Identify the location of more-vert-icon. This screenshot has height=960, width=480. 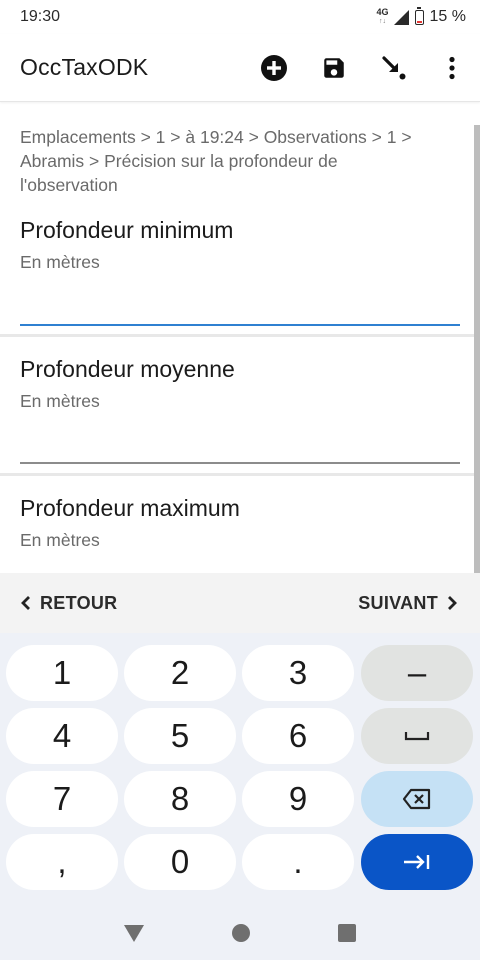
(452, 68).